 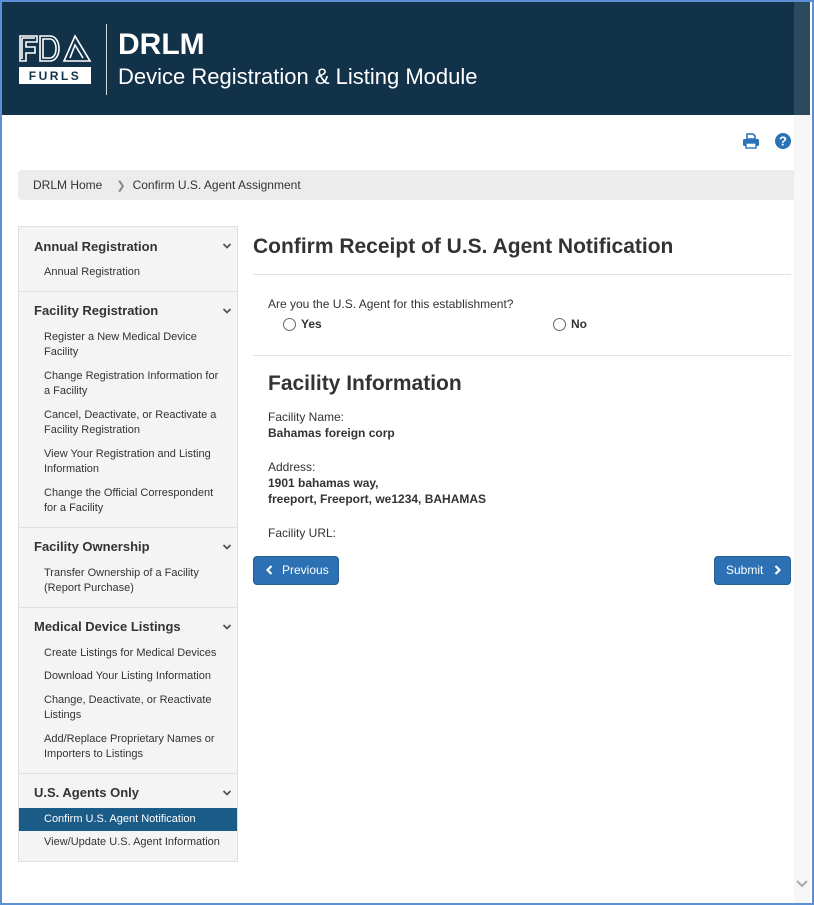 I want to click on logo-divider, so click(x=106, y=59).